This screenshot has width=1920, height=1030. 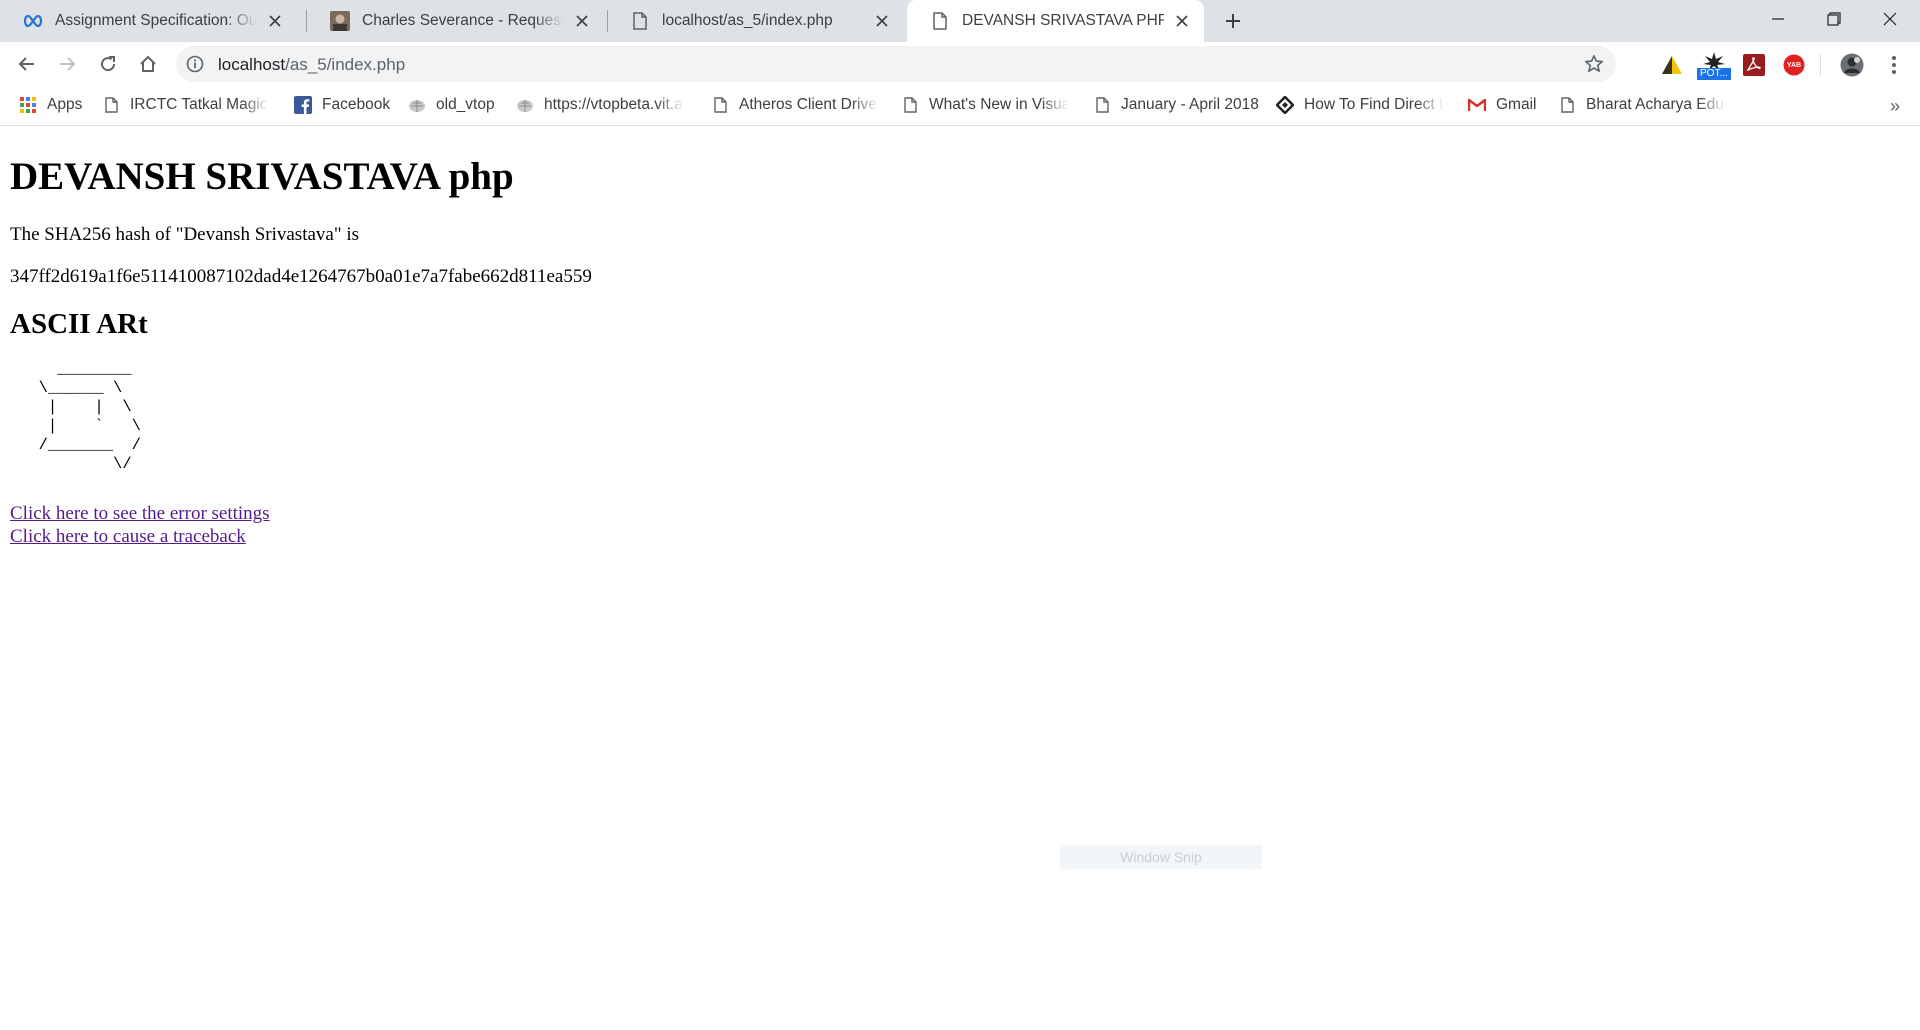 I want to click on bookmark-irctc: IRCTC Tatkal Magic A, so click(x=186, y=105).